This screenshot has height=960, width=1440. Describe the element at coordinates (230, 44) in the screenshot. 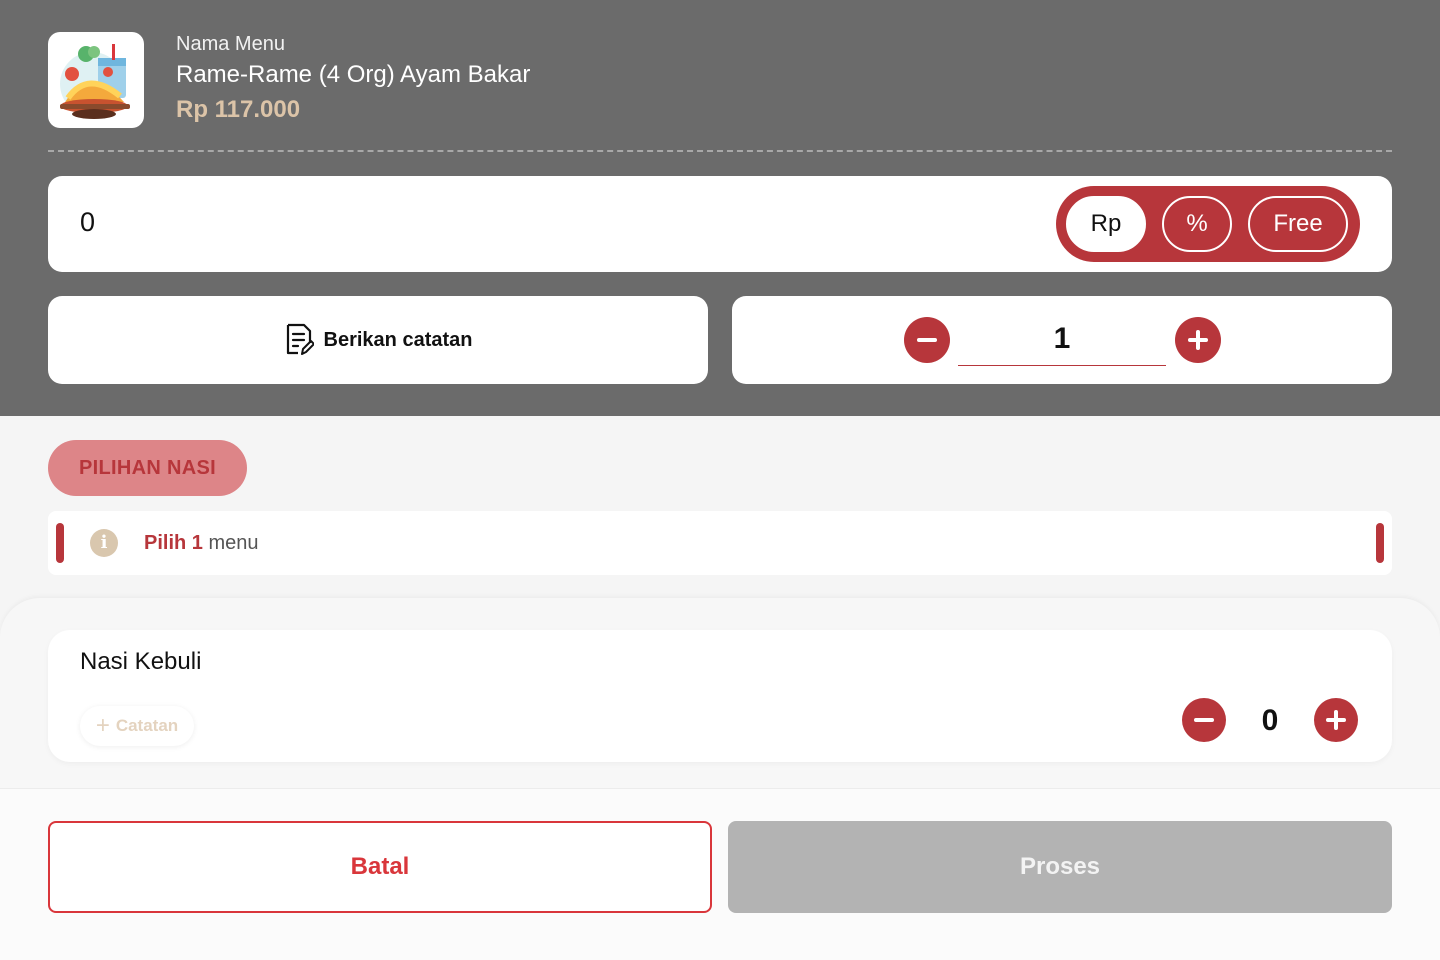

I see `menu-label: Nama Menu` at that location.